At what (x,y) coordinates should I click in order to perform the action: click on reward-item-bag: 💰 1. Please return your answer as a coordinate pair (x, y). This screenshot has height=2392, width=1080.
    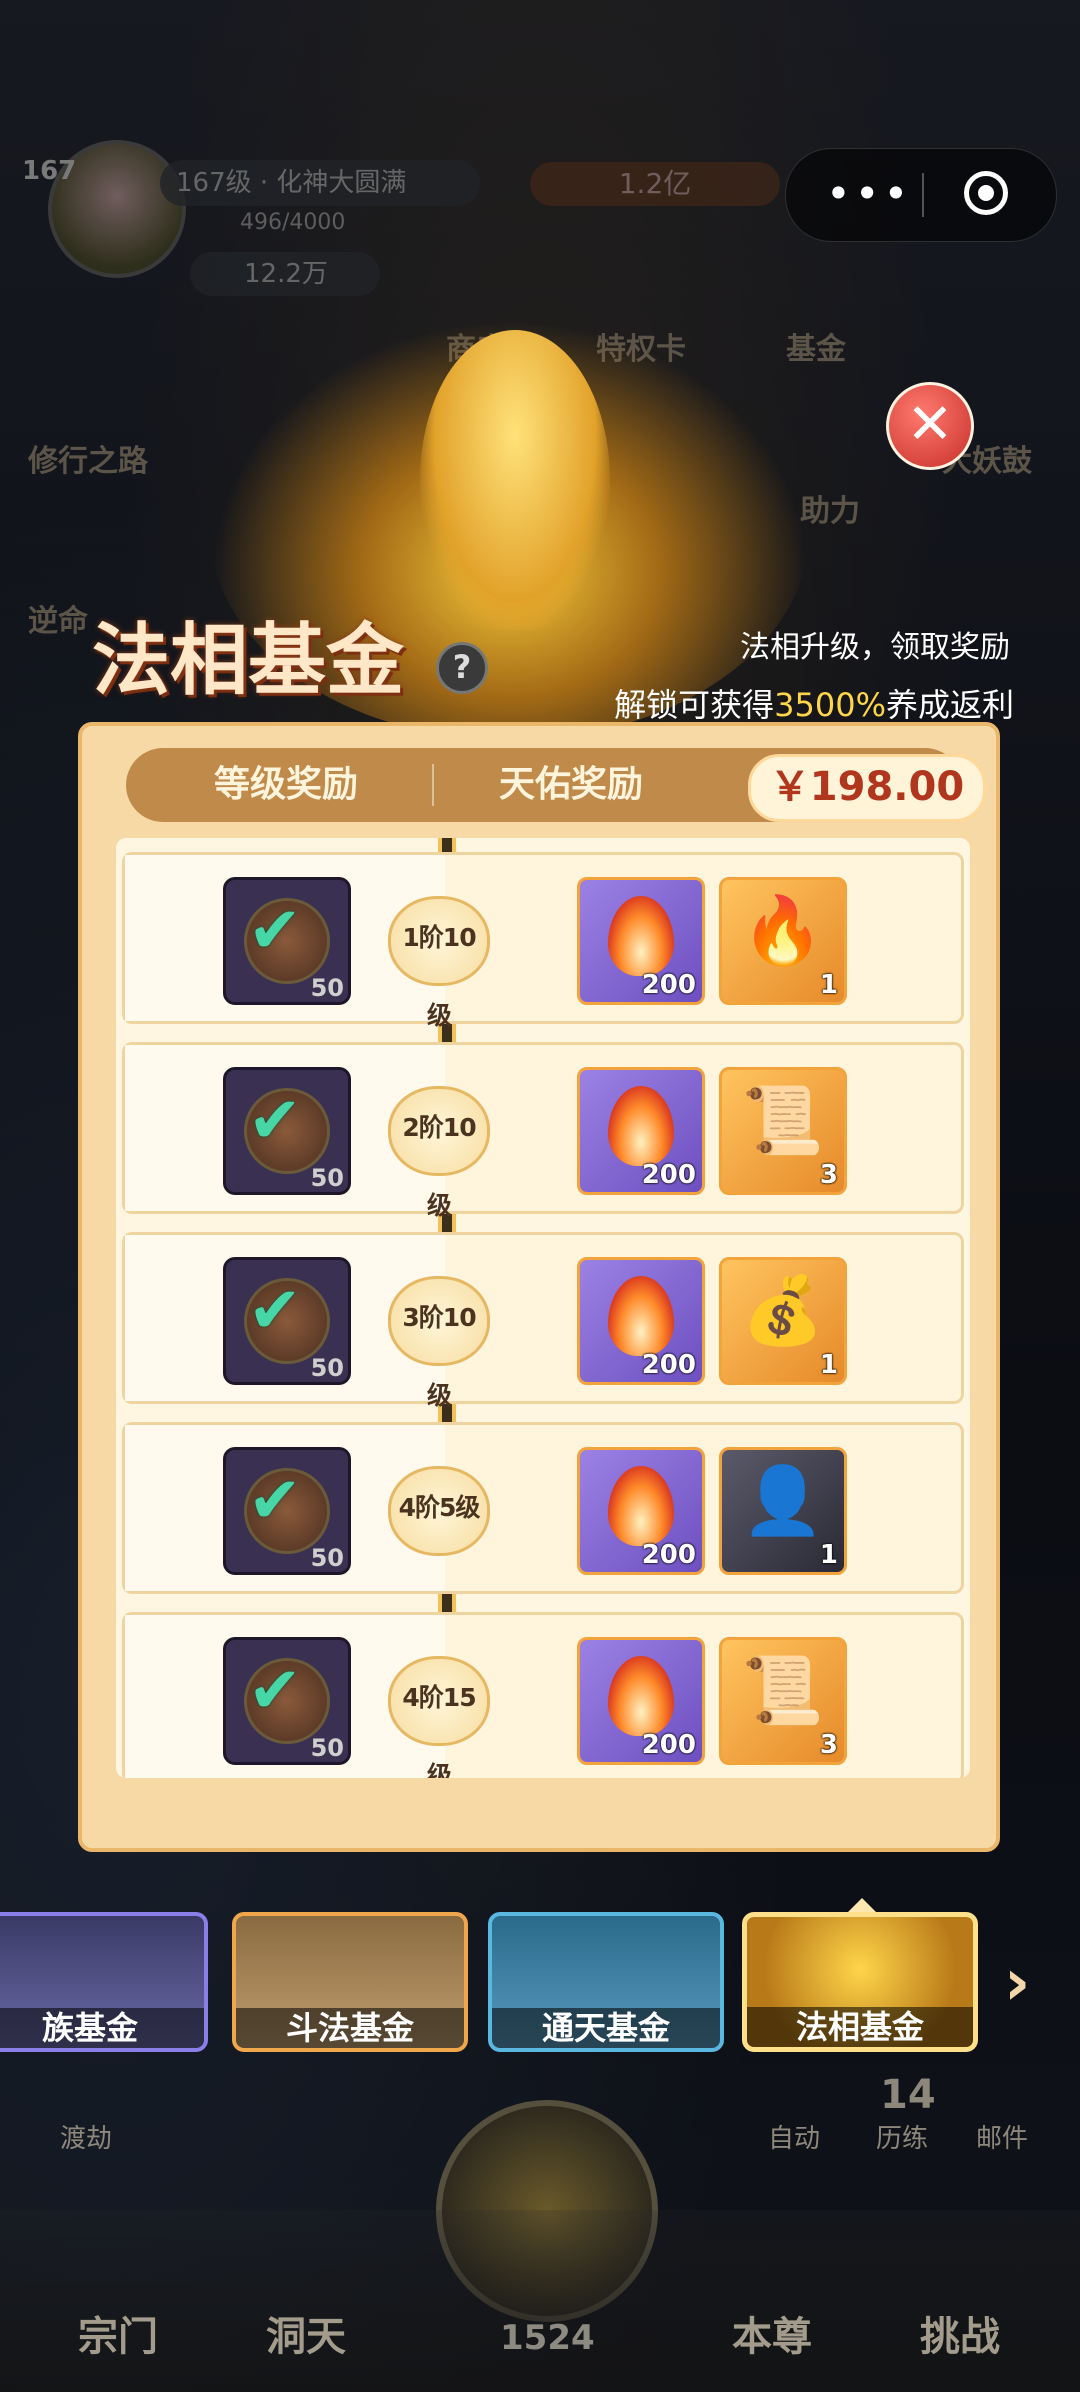
    Looking at the image, I should click on (783, 1321).